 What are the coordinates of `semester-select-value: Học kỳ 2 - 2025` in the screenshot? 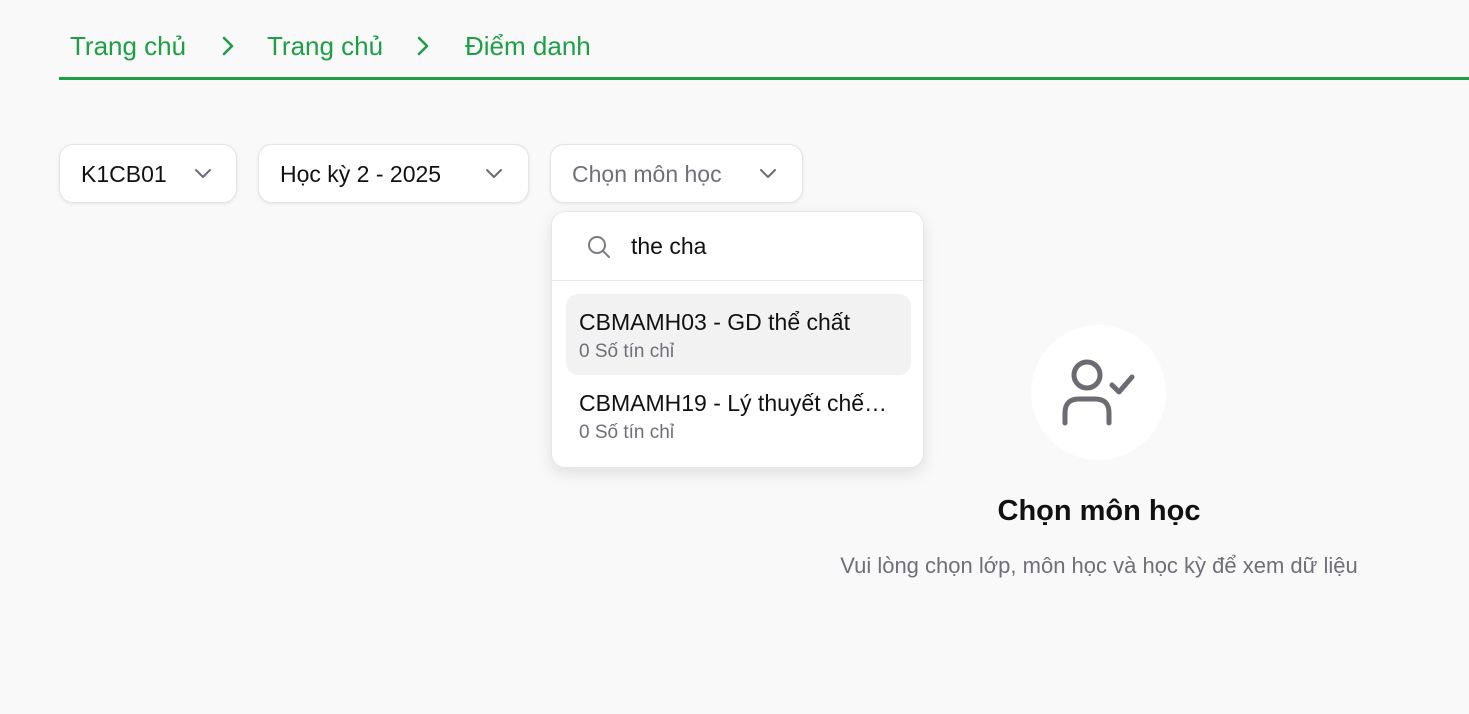 It's located at (361, 174).